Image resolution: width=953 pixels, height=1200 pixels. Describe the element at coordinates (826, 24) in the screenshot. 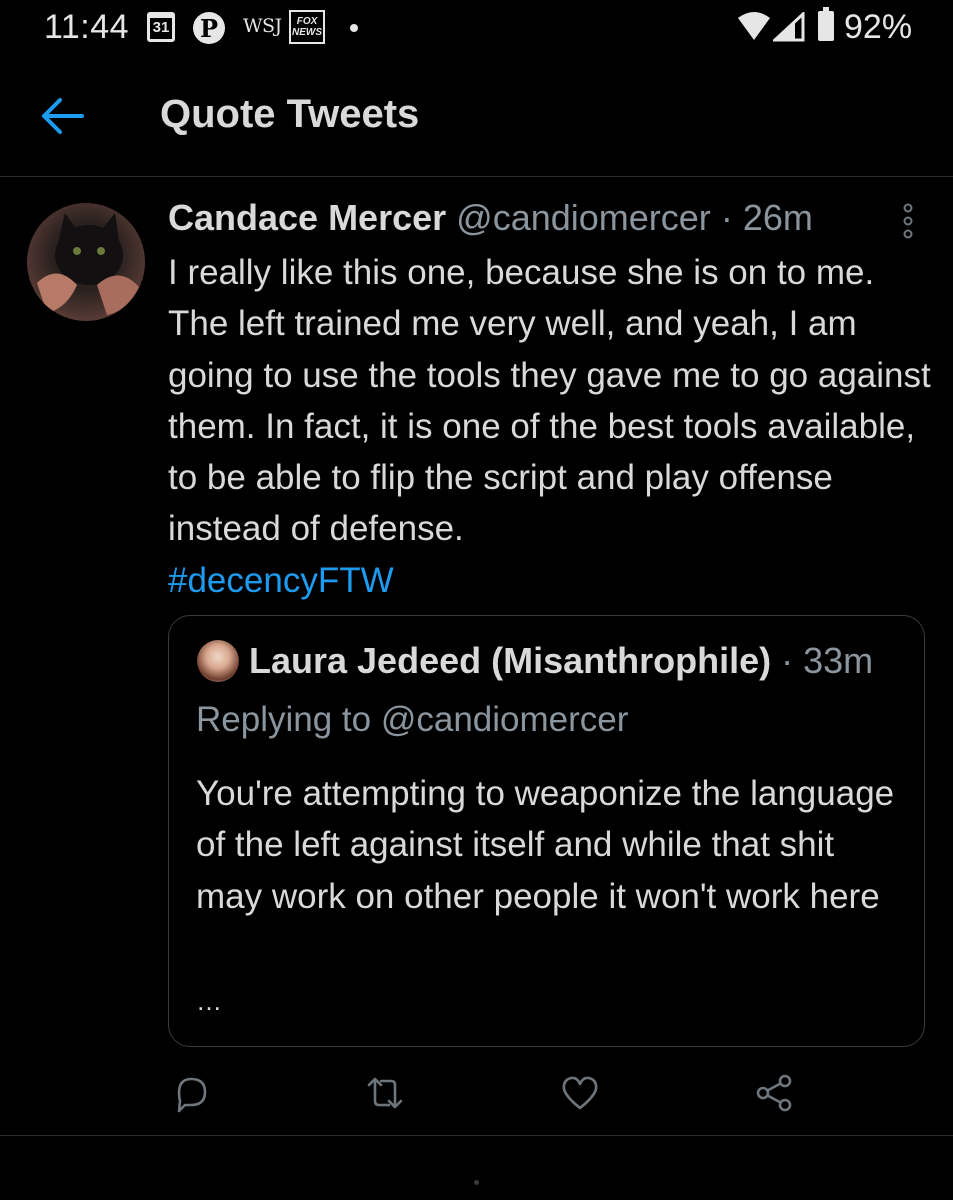

I see `battery-icon` at that location.